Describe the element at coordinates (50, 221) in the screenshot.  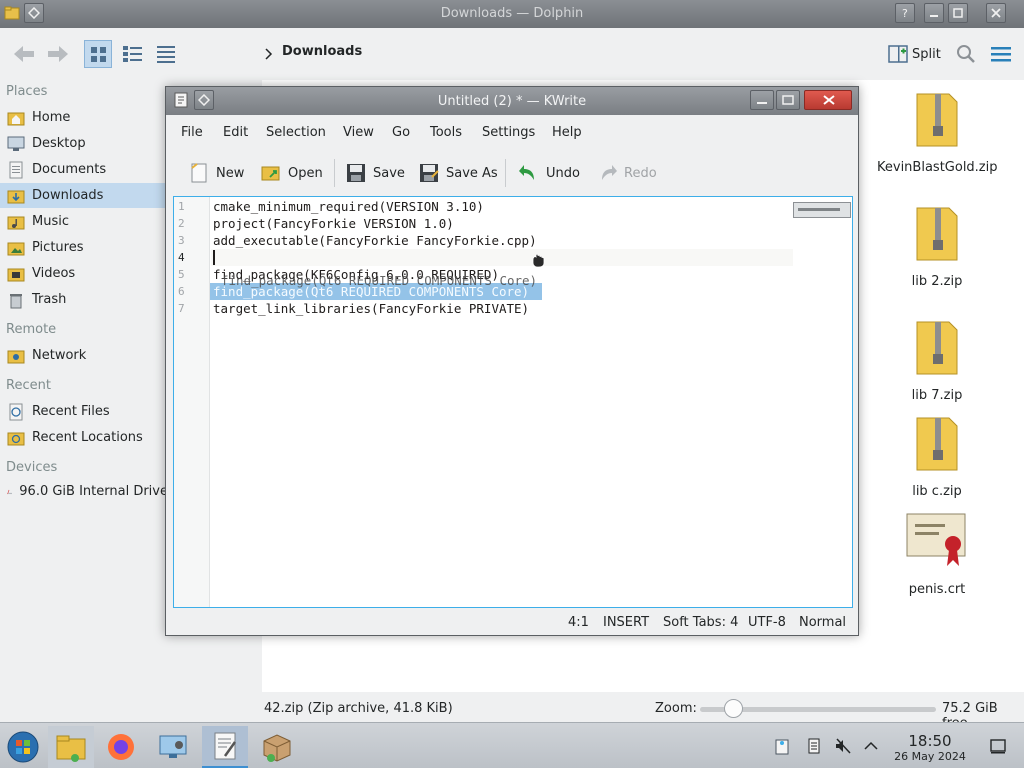
I see `places-label: Music` at that location.